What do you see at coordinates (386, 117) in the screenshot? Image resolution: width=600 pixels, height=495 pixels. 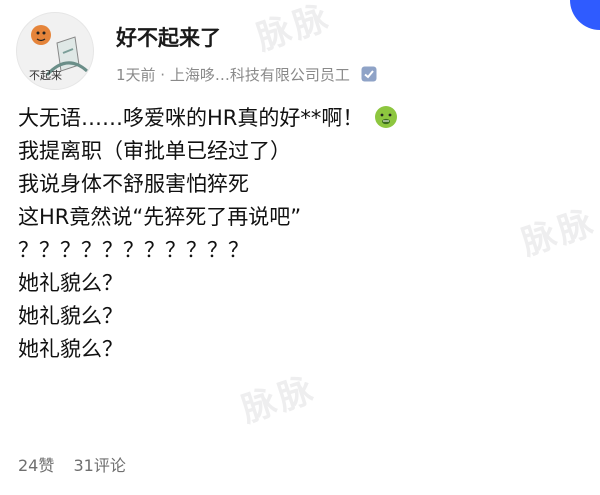 I see `nauseated-face-icon` at bounding box center [386, 117].